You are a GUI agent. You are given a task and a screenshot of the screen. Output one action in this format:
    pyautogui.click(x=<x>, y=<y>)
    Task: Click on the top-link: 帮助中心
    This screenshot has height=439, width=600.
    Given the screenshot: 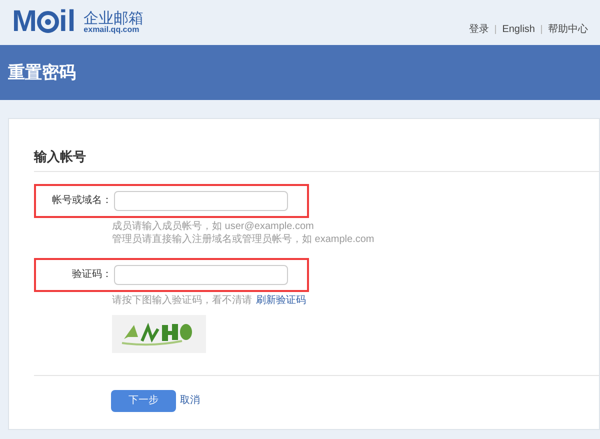 What is the action you would take?
    pyautogui.click(x=568, y=29)
    